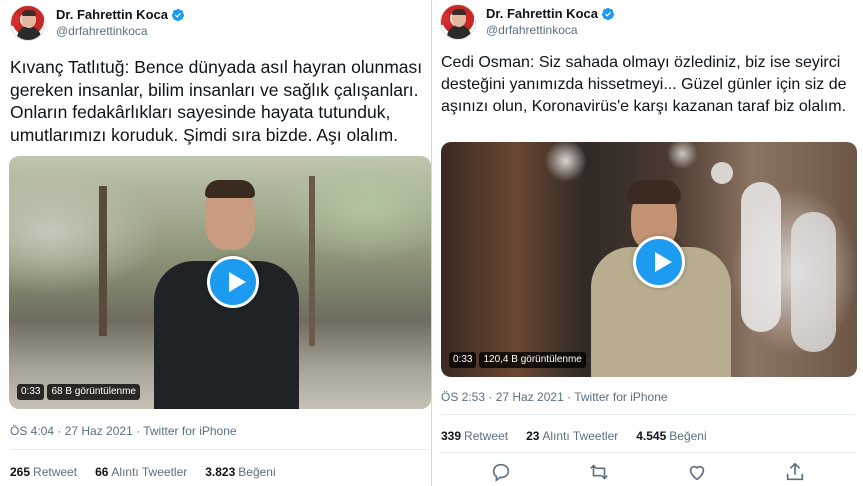 The height and width of the screenshot is (486, 863). Describe the element at coordinates (501, 472) in the screenshot. I see `reply-icon` at that location.